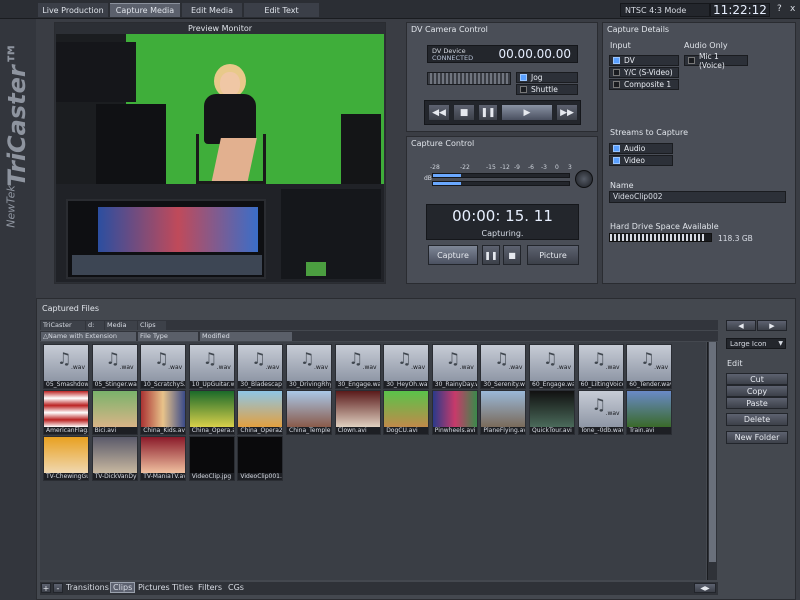 The height and width of the screenshot is (600, 800). I want to click on add-bin-button: +, so click(46, 588).